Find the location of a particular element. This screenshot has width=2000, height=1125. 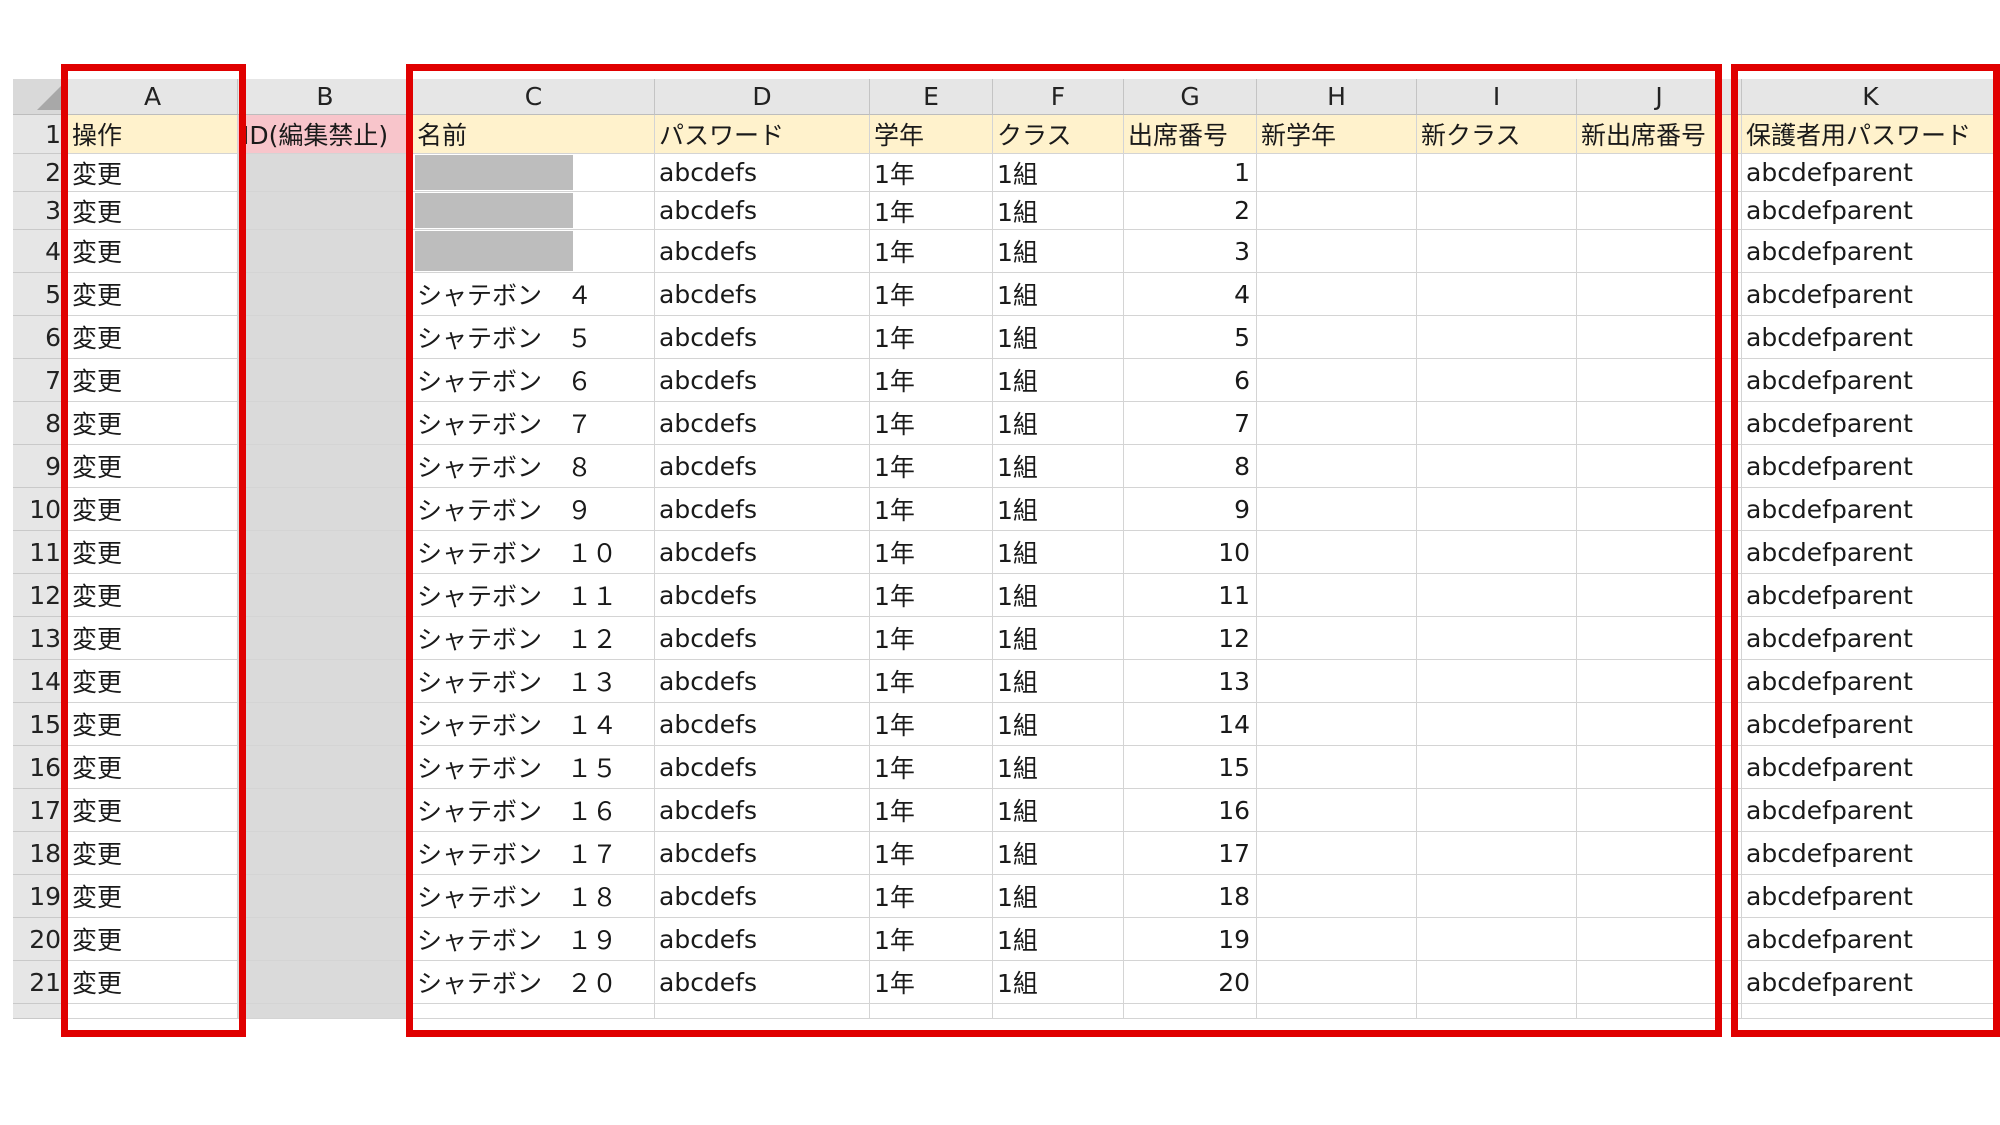

cell-name: シャテボン １２ is located at coordinates (534, 638).